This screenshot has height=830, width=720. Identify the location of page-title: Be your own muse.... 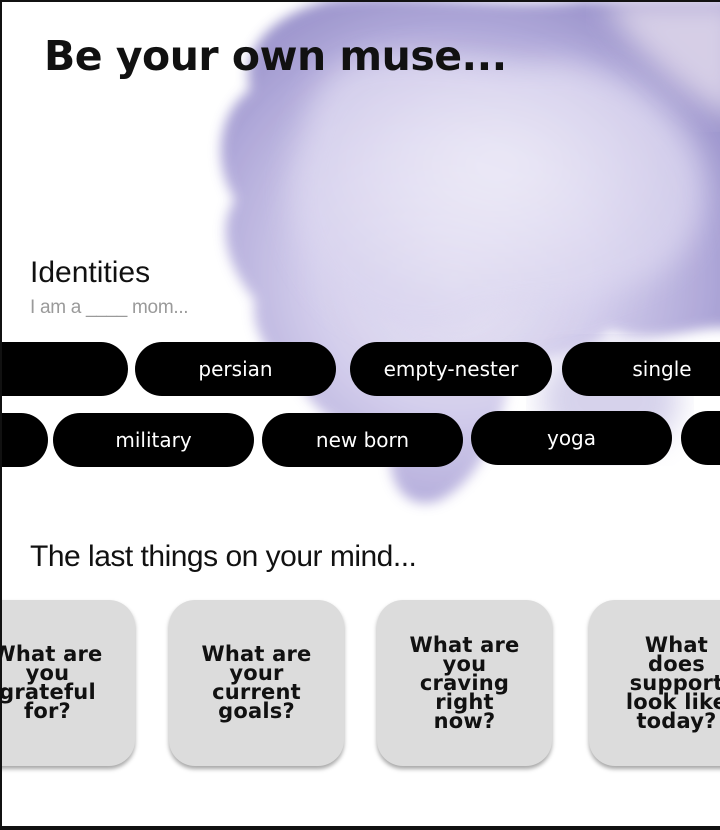
(275, 56).